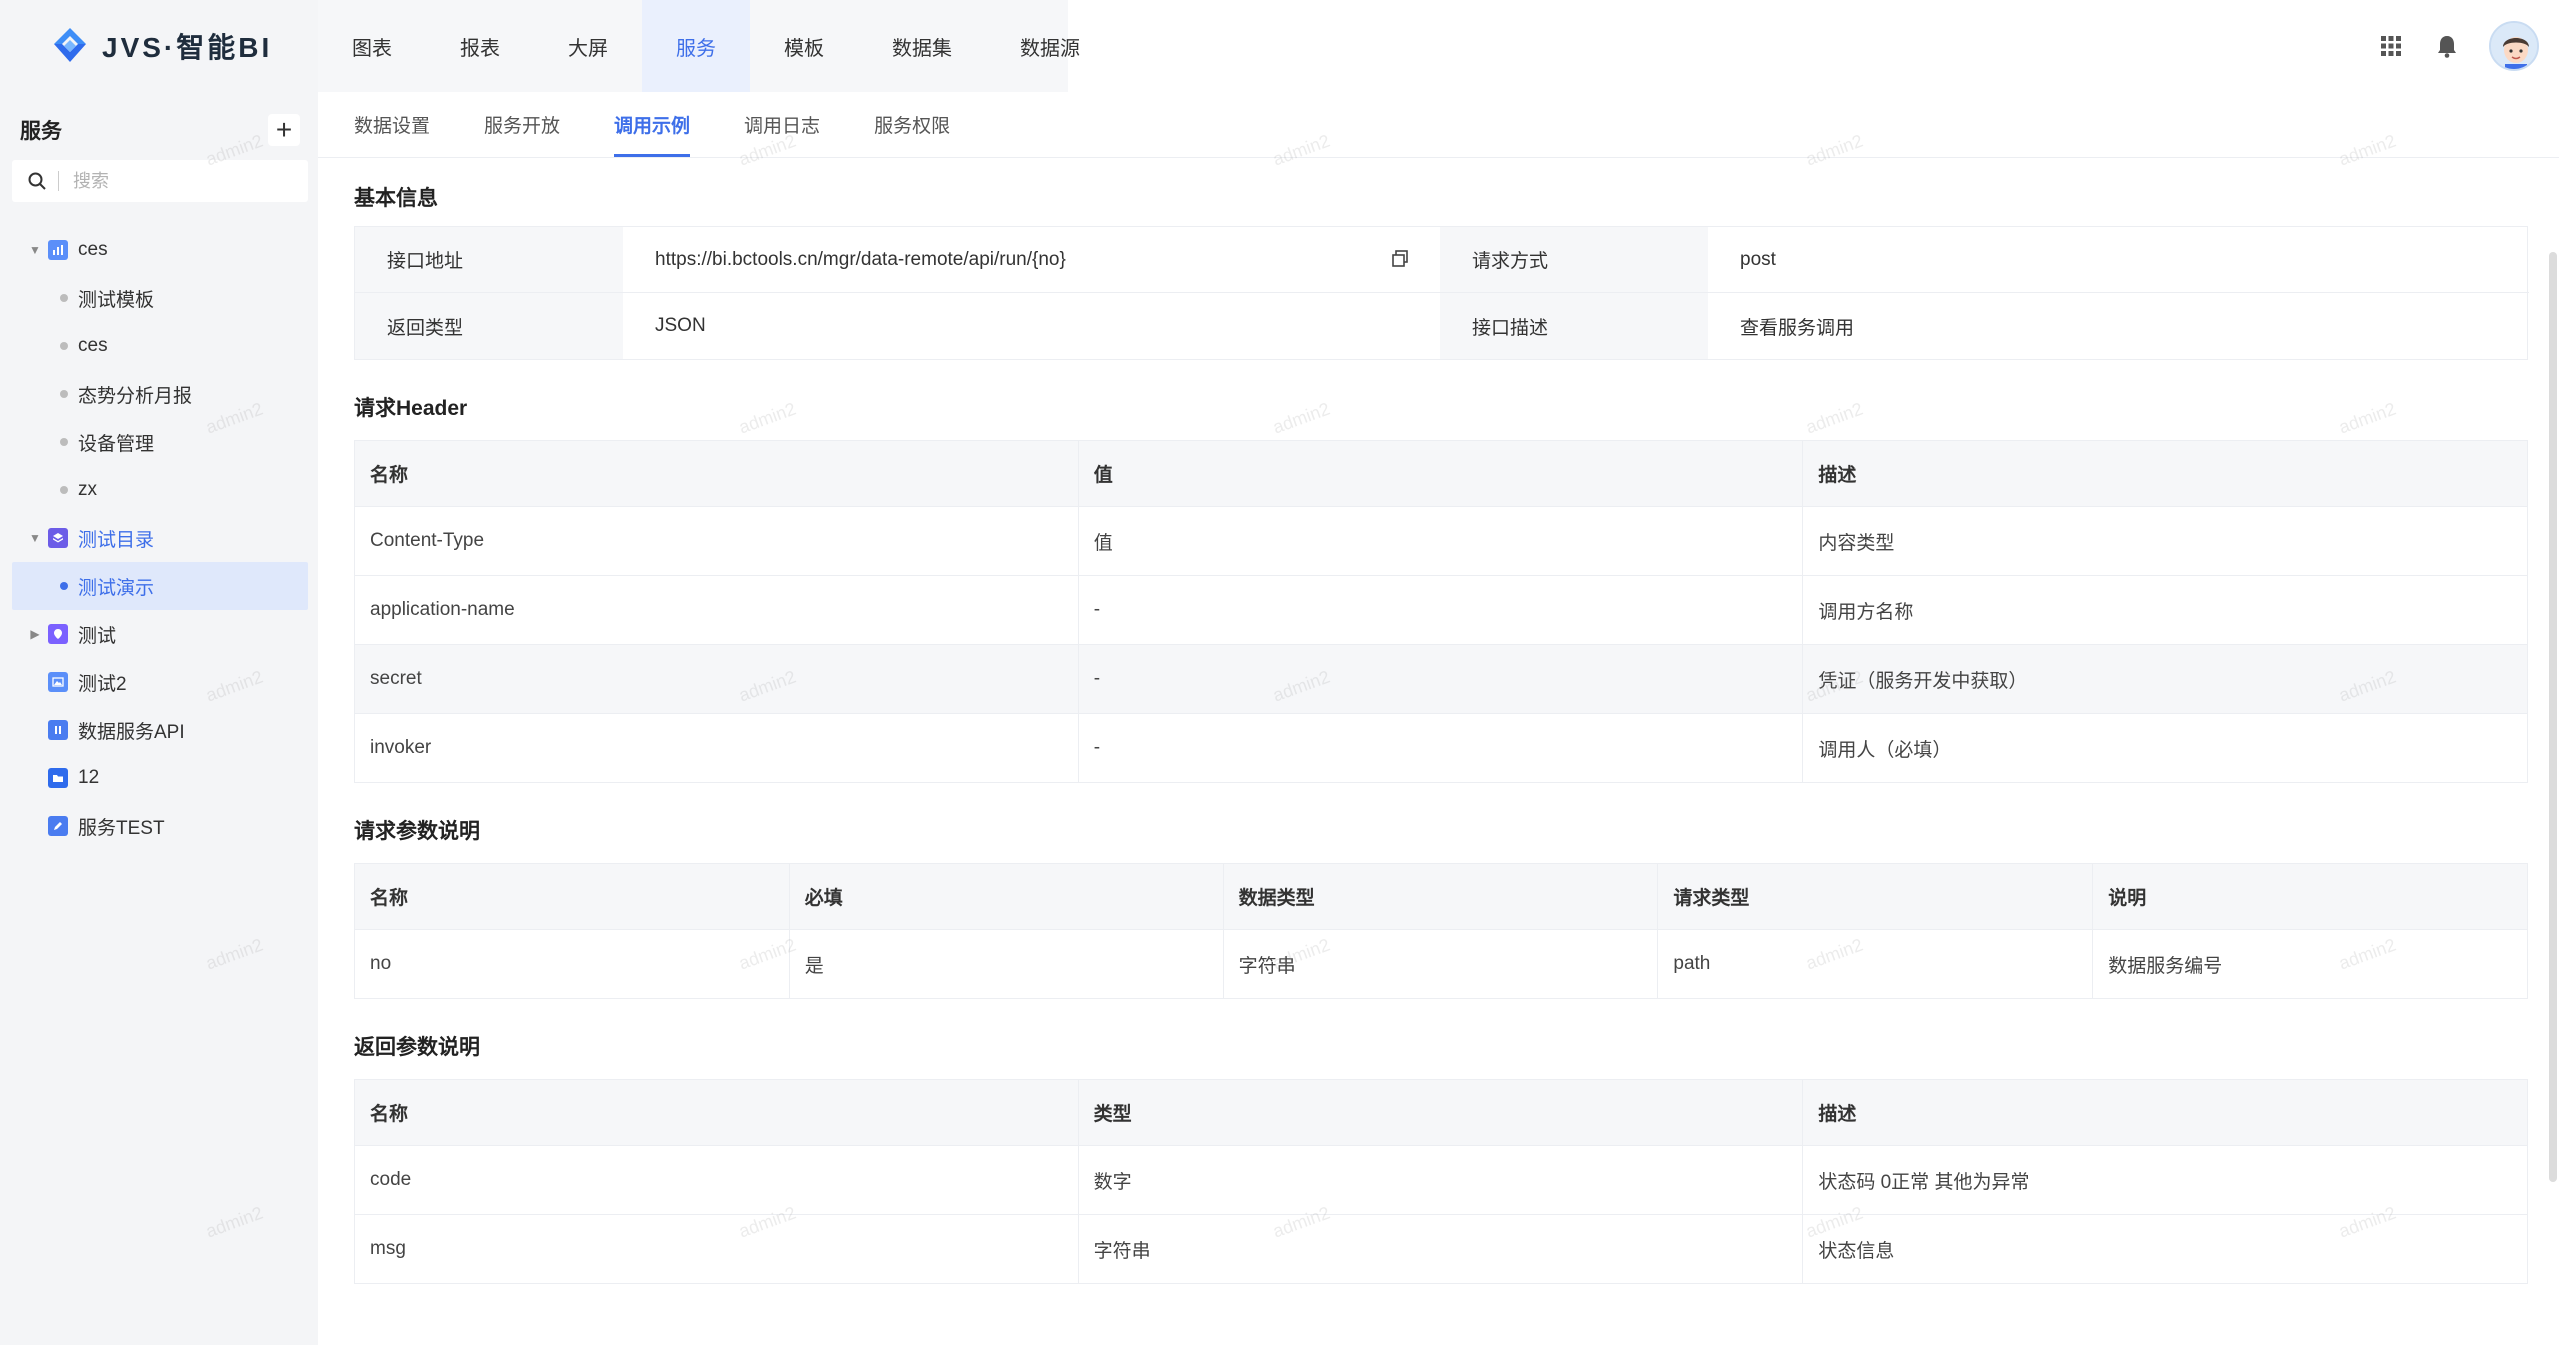  Describe the element at coordinates (2165, 679) in the screenshot. I see `table-cell: 凭证（服务开发中获取）` at that location.